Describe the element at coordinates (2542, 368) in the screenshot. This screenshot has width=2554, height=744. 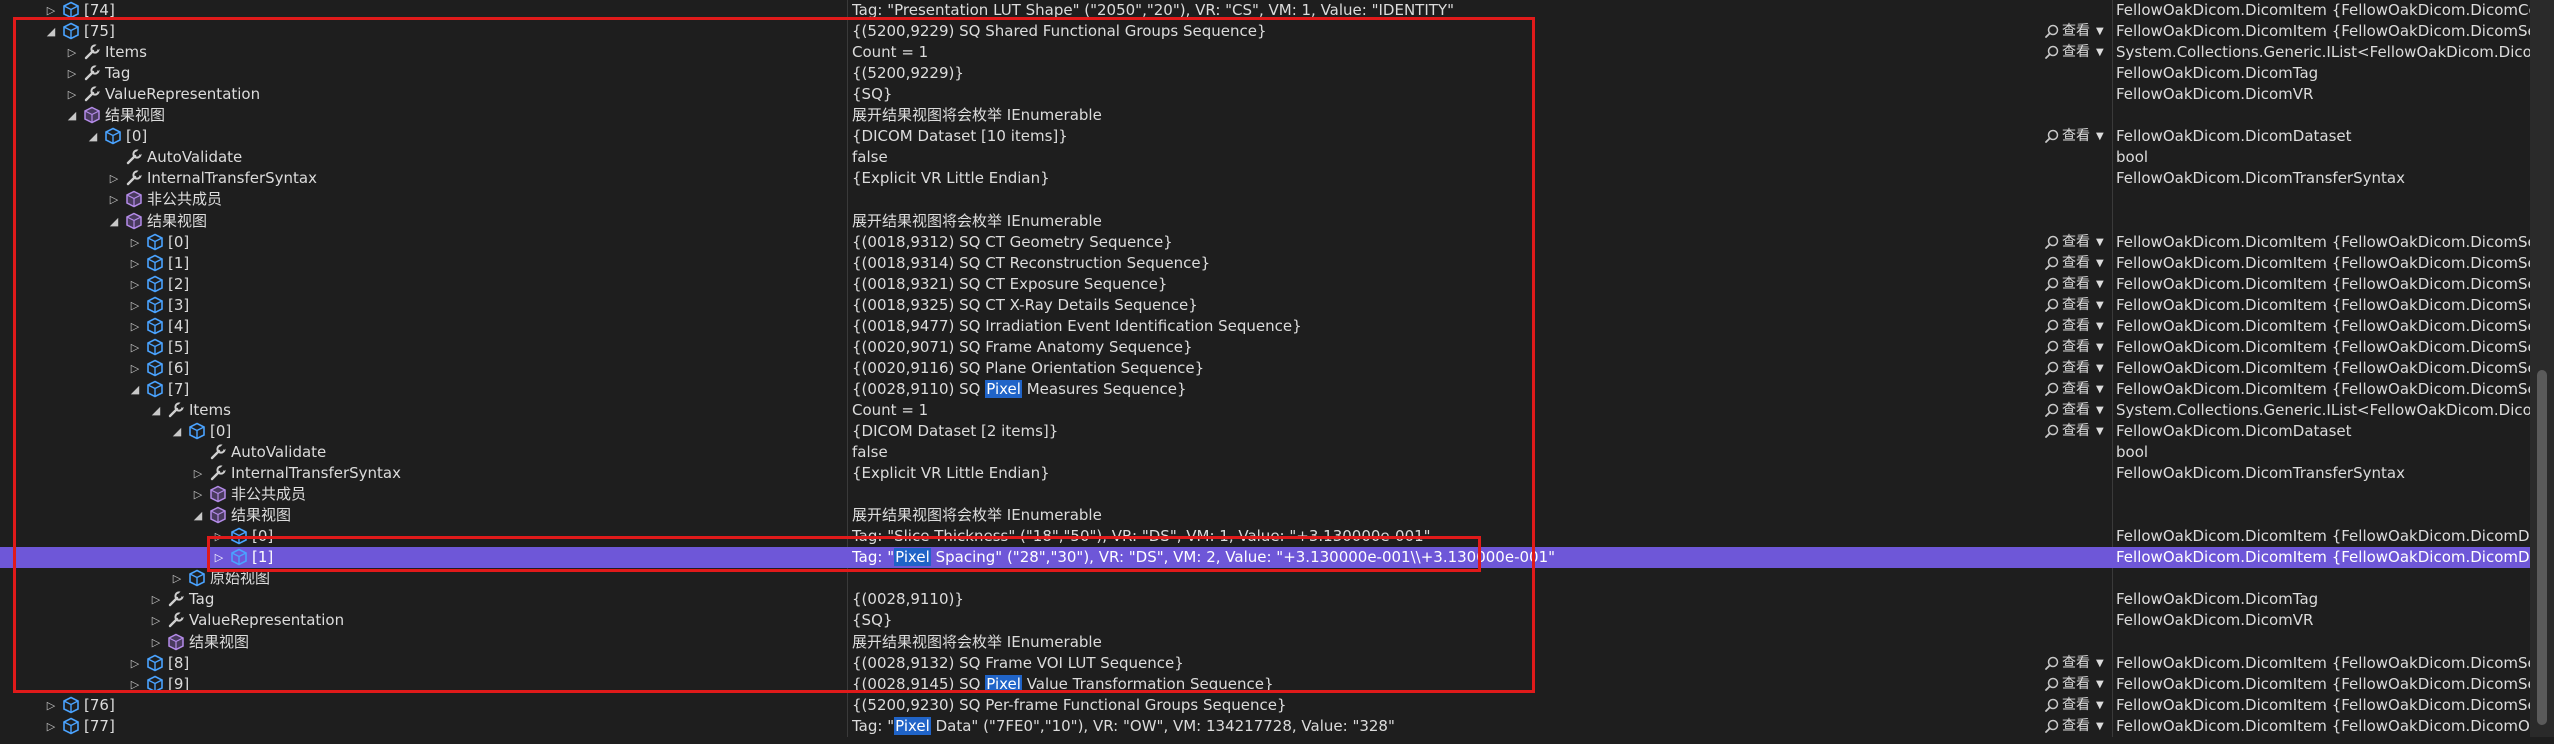
I see `vertical-scrollbar` at that location.